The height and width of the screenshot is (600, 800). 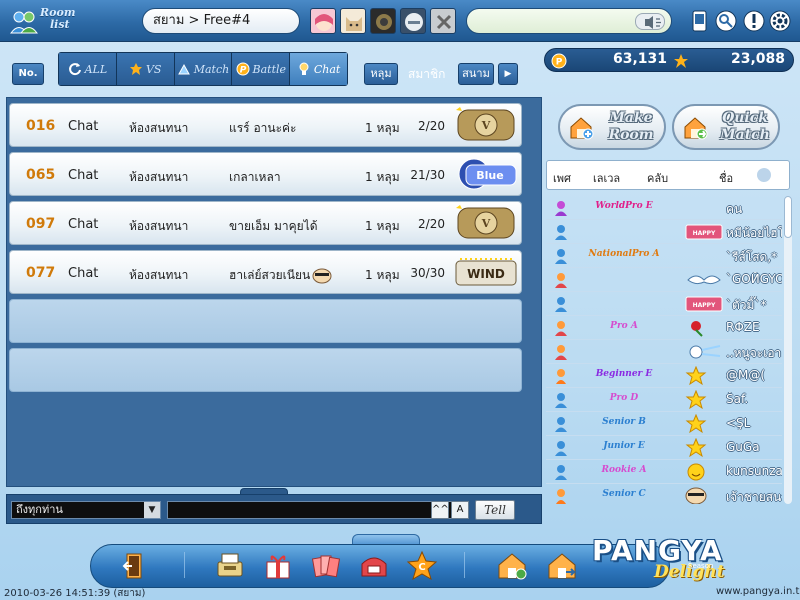 What do you see at coordinates (39, 509) in the screenshot?
I see `chat-target-value: ถึงทุกท่าน` at bounding box center [39, 509].